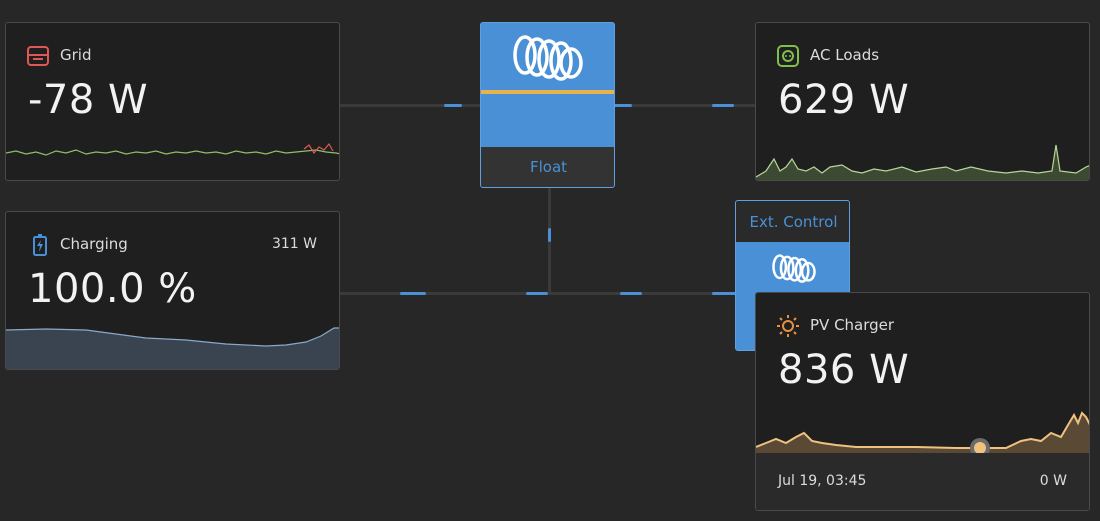 Image resolution: width=1100 pixels, height=521 pixels. Describe the element at coordinates (1053, 481) in the screenshot. I see `pv-timestamp-value: 0 W` at that location.